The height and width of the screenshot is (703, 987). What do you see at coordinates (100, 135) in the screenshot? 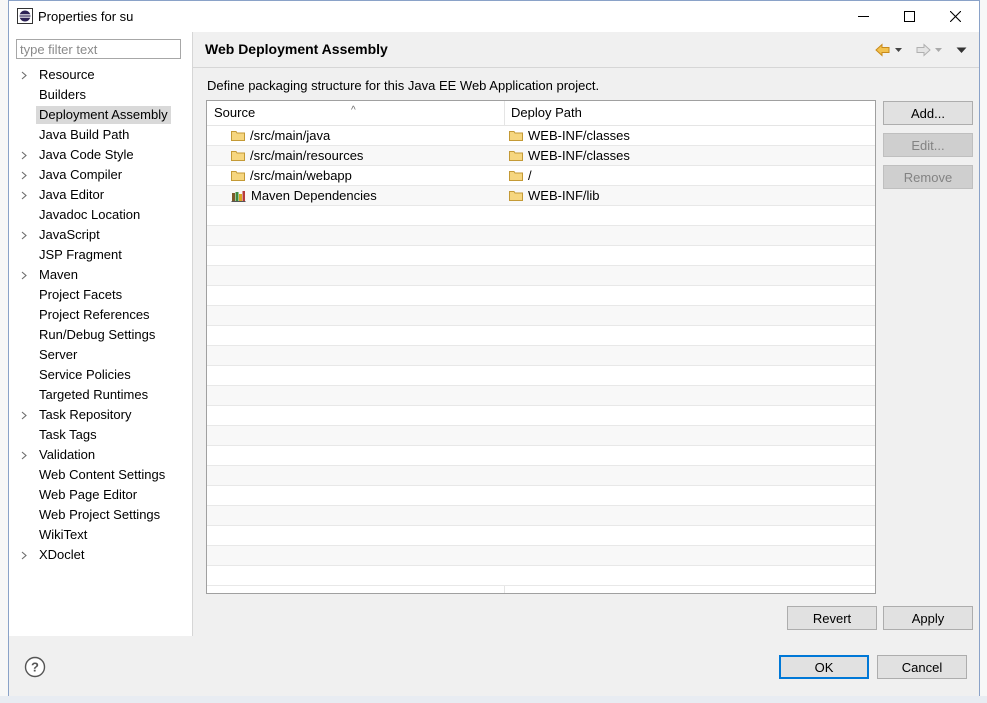
I see `tree-item: Java Build Path` at bounding box center [100, 135].